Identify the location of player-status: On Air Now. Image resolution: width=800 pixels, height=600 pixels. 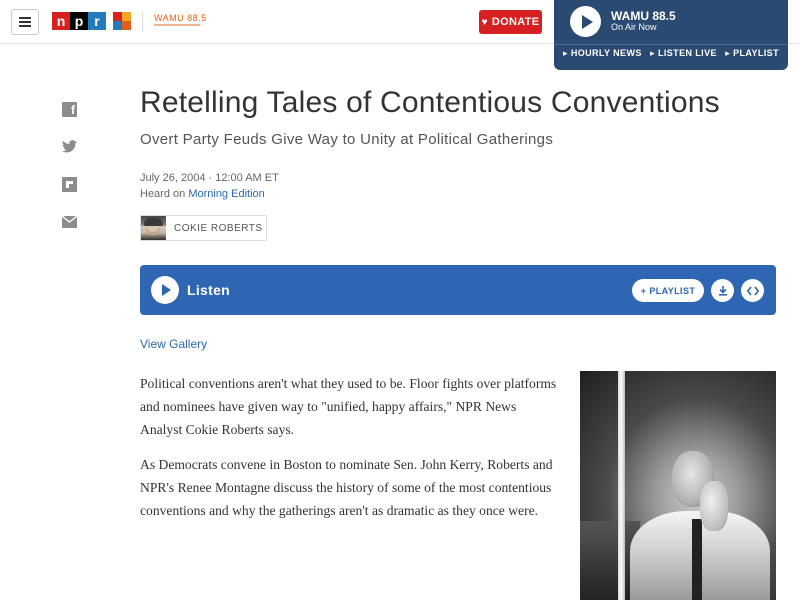
(634, 27).